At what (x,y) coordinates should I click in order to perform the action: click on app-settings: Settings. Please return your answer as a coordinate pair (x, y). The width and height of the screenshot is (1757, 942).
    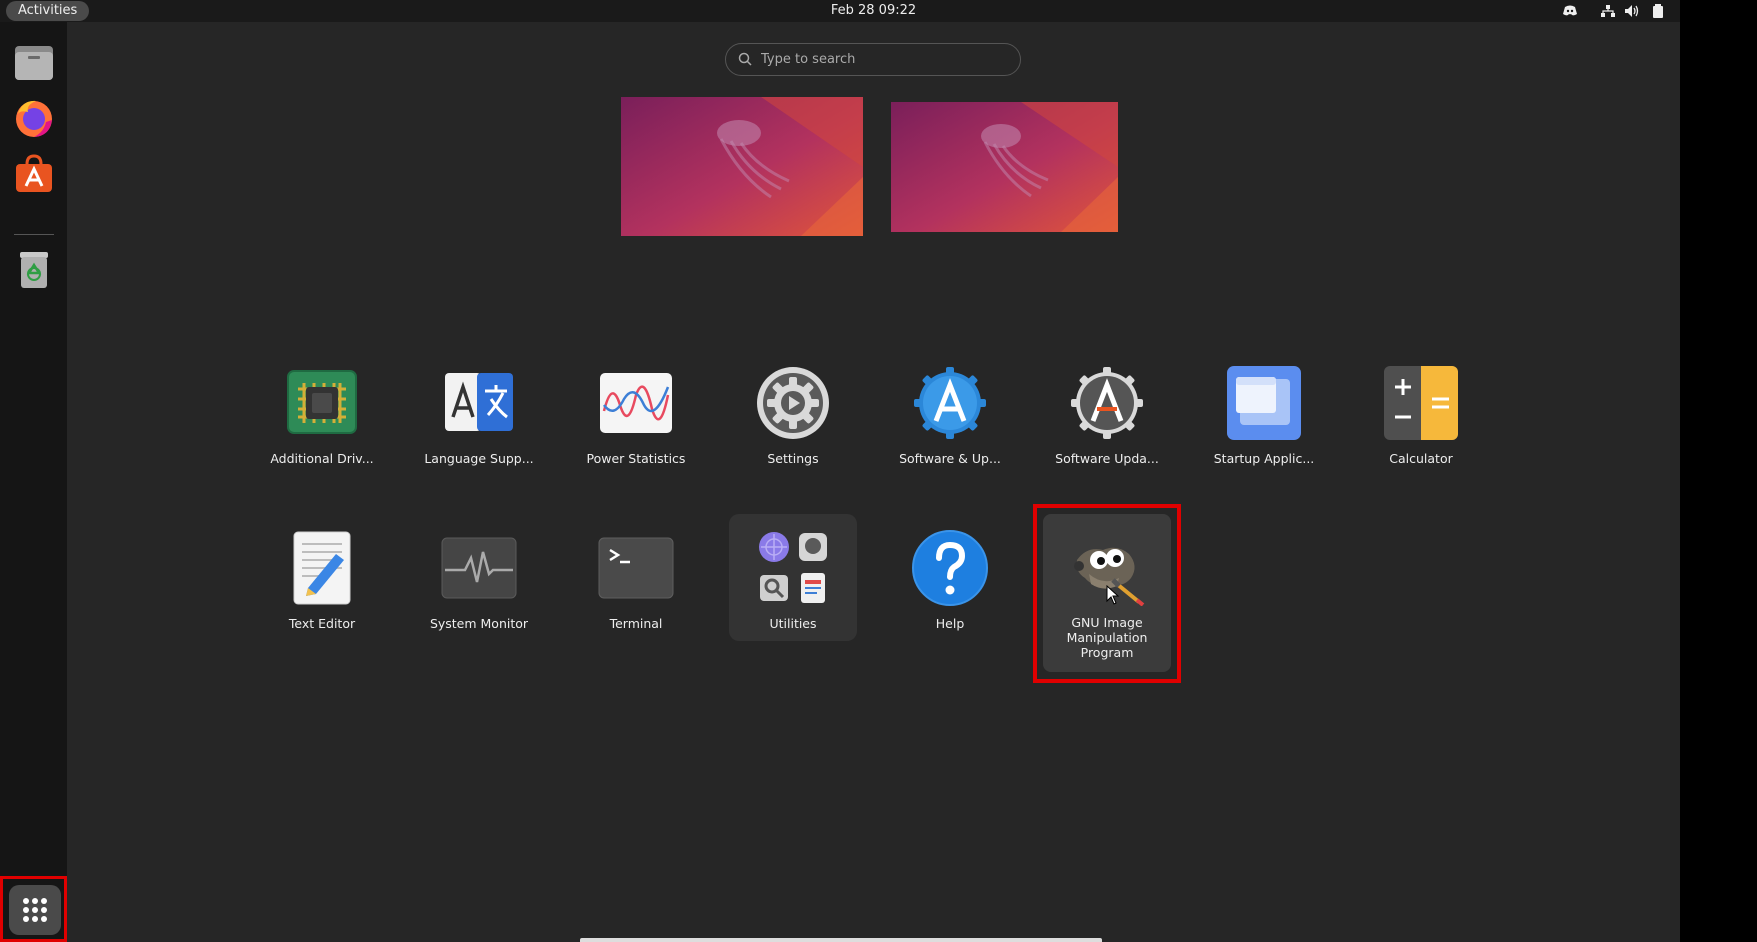
    Looking at the image, I should click on (793, 415).